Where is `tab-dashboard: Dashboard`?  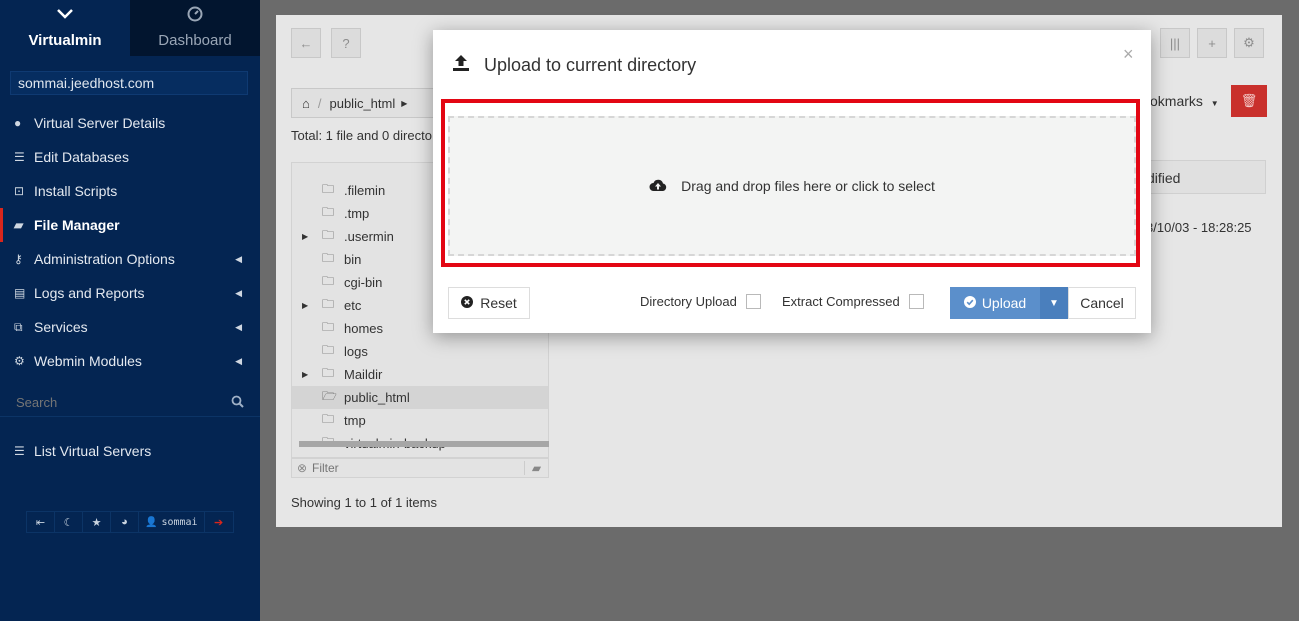 tab-dashboard: Dashboard is located at coordinates (195, 28).